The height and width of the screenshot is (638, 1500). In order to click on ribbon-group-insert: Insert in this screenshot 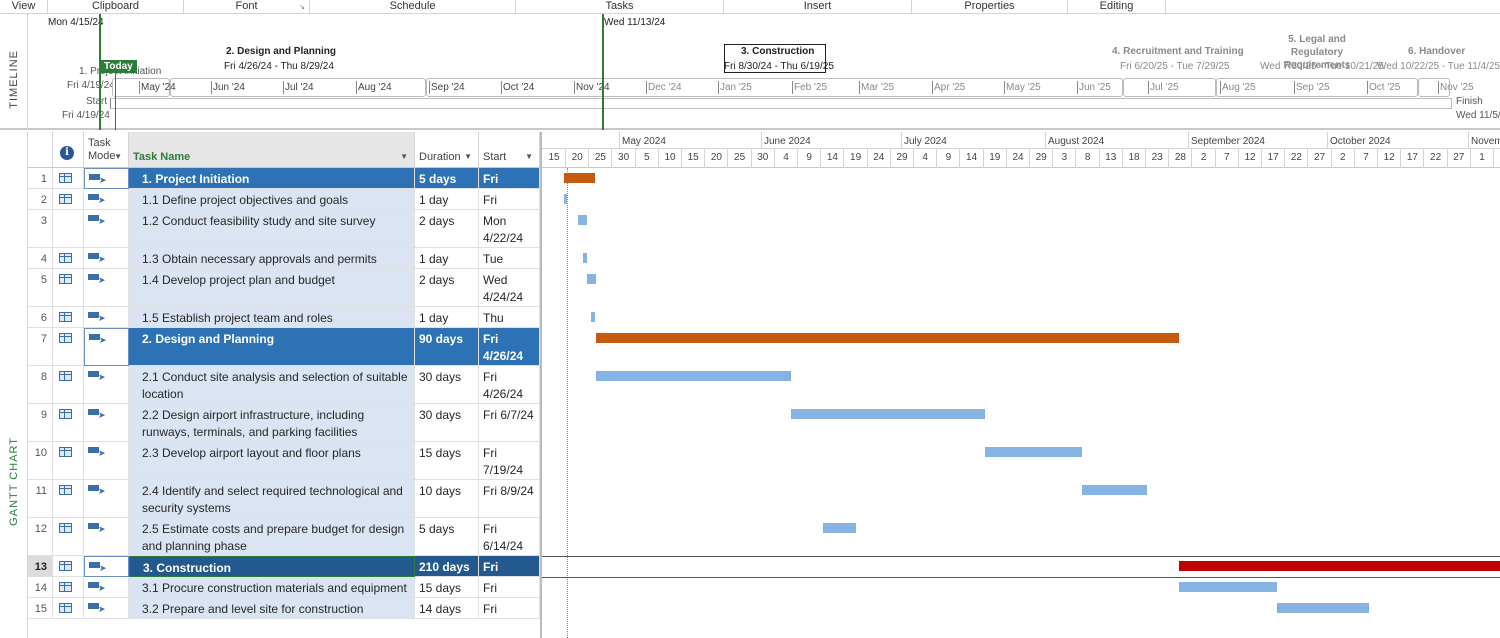, I will do `click(818, 7)`.